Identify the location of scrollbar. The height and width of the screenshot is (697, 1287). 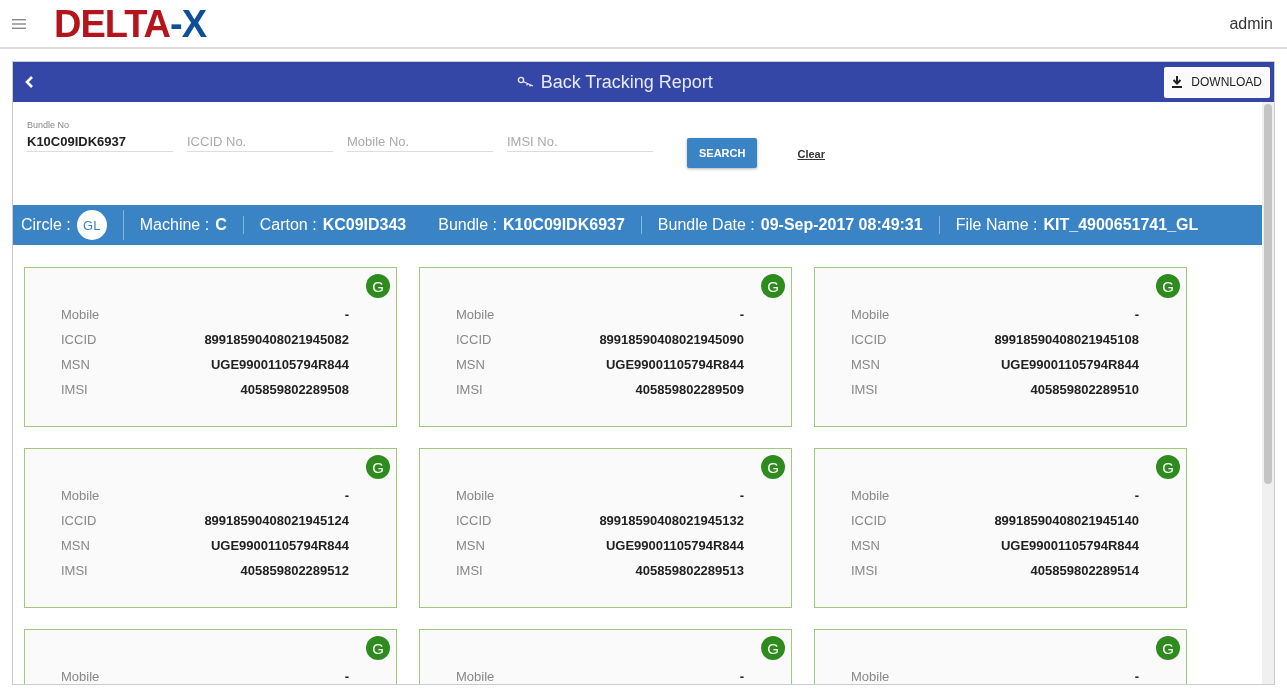
(1268, 393).